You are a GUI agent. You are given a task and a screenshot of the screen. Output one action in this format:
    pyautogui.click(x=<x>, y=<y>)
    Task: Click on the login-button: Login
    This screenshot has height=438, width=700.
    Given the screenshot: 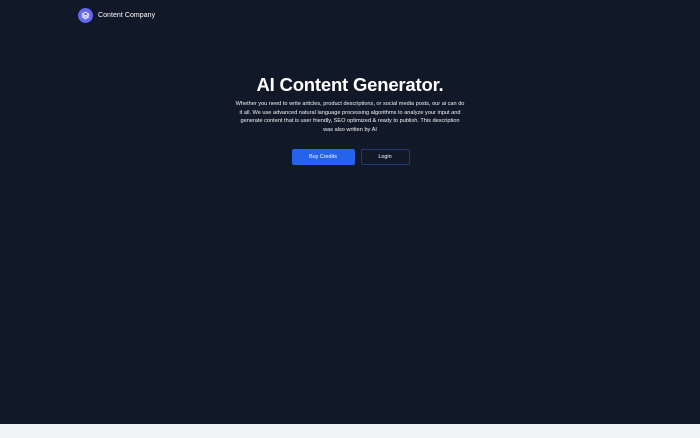 What is the action you would take?
    pyautogui.click(x=385, y=157)
    